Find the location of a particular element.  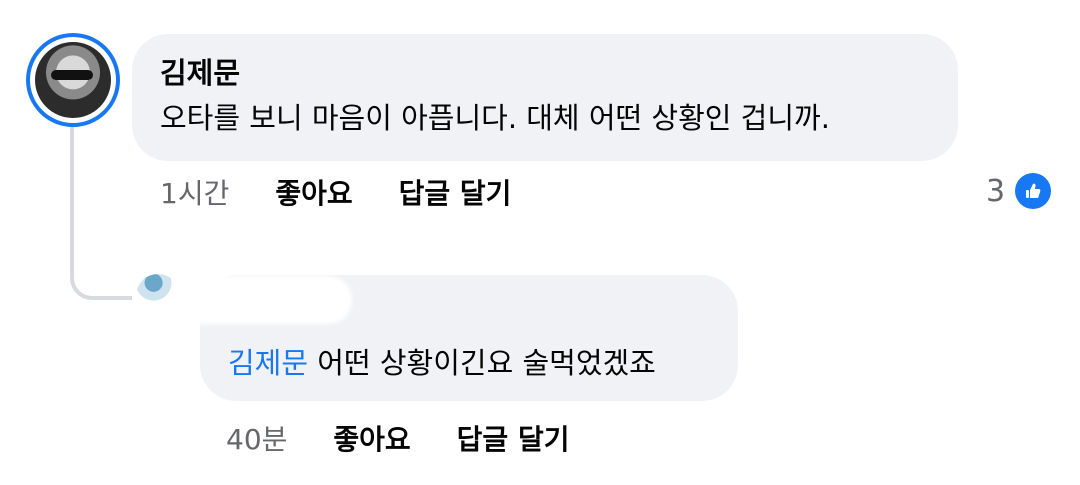

reply-actions: 40분 좋아요 답글 달기 is located at coordinates (420, 438).